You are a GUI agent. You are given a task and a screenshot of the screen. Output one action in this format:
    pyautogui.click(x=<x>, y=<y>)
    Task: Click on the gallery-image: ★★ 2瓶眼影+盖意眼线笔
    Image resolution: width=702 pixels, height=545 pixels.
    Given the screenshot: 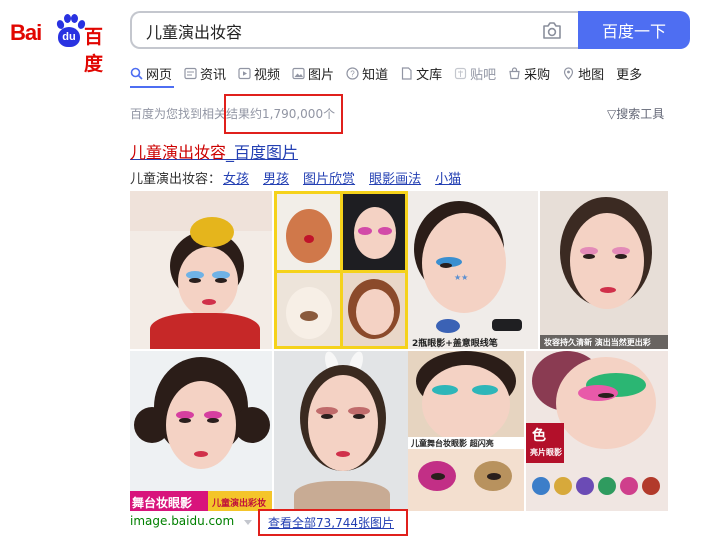 What is the action you would take?
    pyautogui.click(x=473, y=270)
    